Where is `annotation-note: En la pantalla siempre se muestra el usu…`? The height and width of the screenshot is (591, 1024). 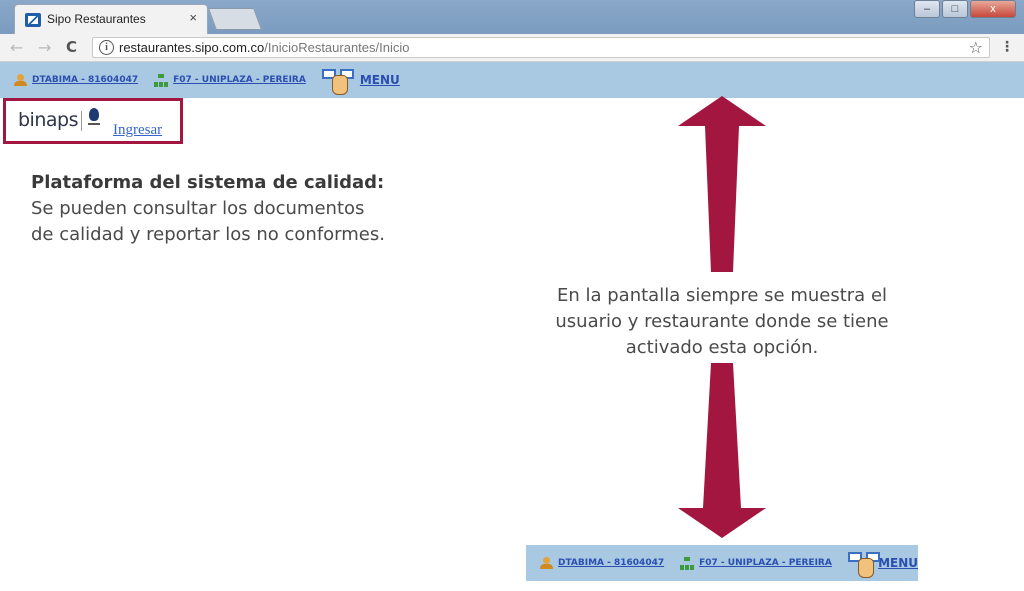 annotation-note: En la pantalla siempre se muestra el usu… is located at coordinates (722, 322).